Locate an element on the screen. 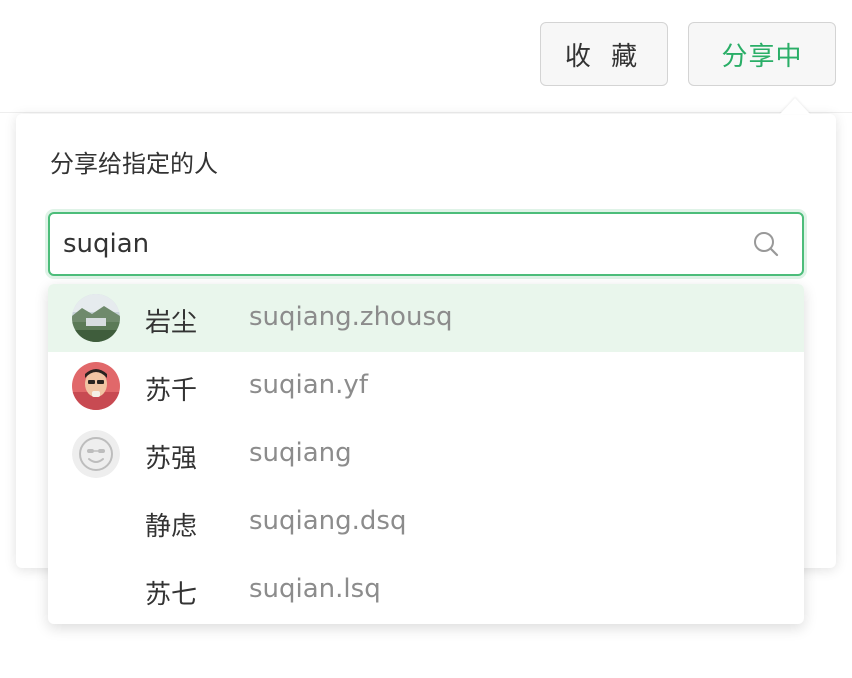 This screenshot has width=852, height=678. smiley-avatar is located at coordinates (96, 454).